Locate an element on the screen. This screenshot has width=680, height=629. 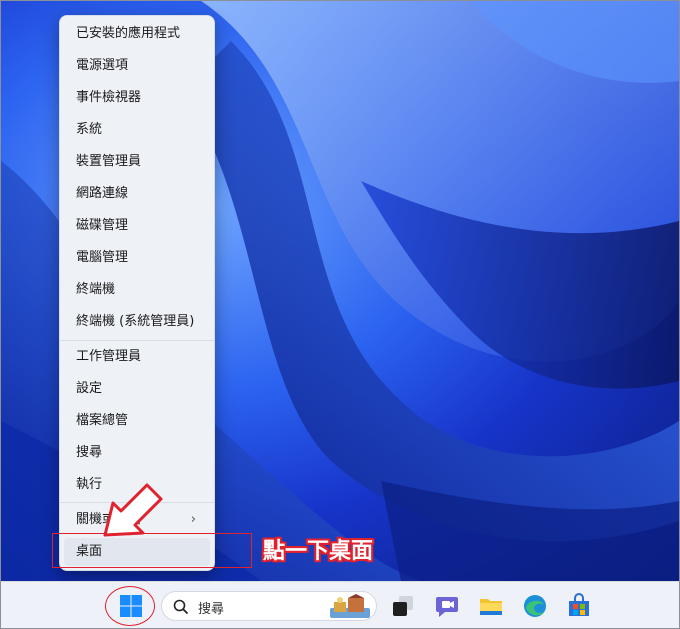
menu-item-file-explorer: 檔案總管 is located at coordinates (137, 421).